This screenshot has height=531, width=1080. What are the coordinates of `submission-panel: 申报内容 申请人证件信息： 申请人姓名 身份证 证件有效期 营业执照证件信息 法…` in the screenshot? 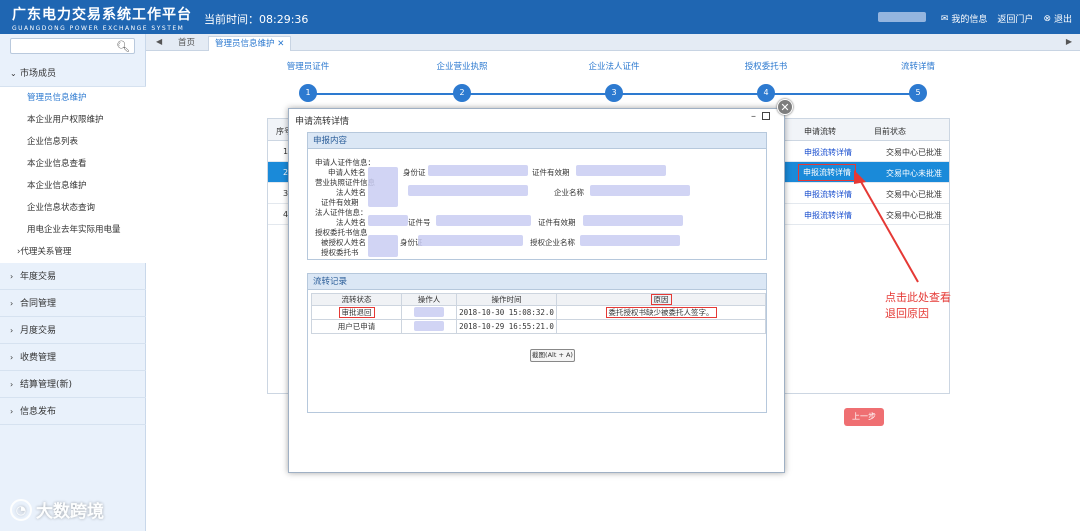 It's located at (537, 196).